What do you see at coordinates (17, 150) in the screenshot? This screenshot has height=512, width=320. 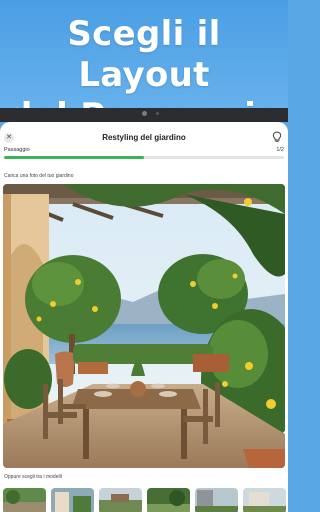 I see `progress-label: Passaggio` at bounding box center [17, 150].